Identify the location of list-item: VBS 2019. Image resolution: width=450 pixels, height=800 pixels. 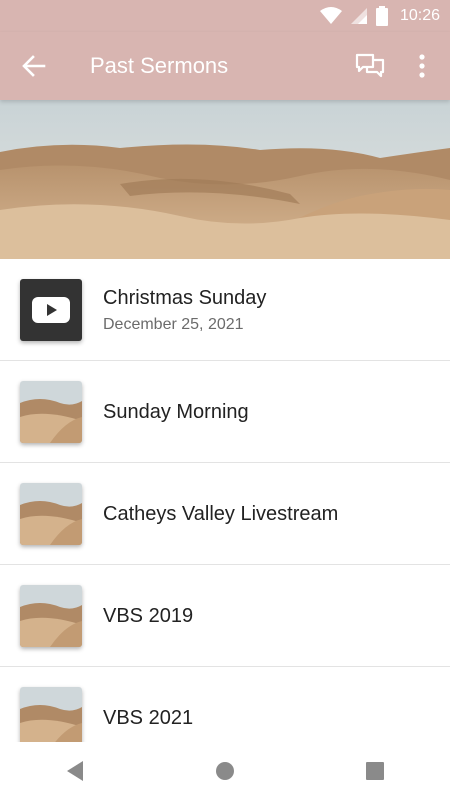
(225, 616).